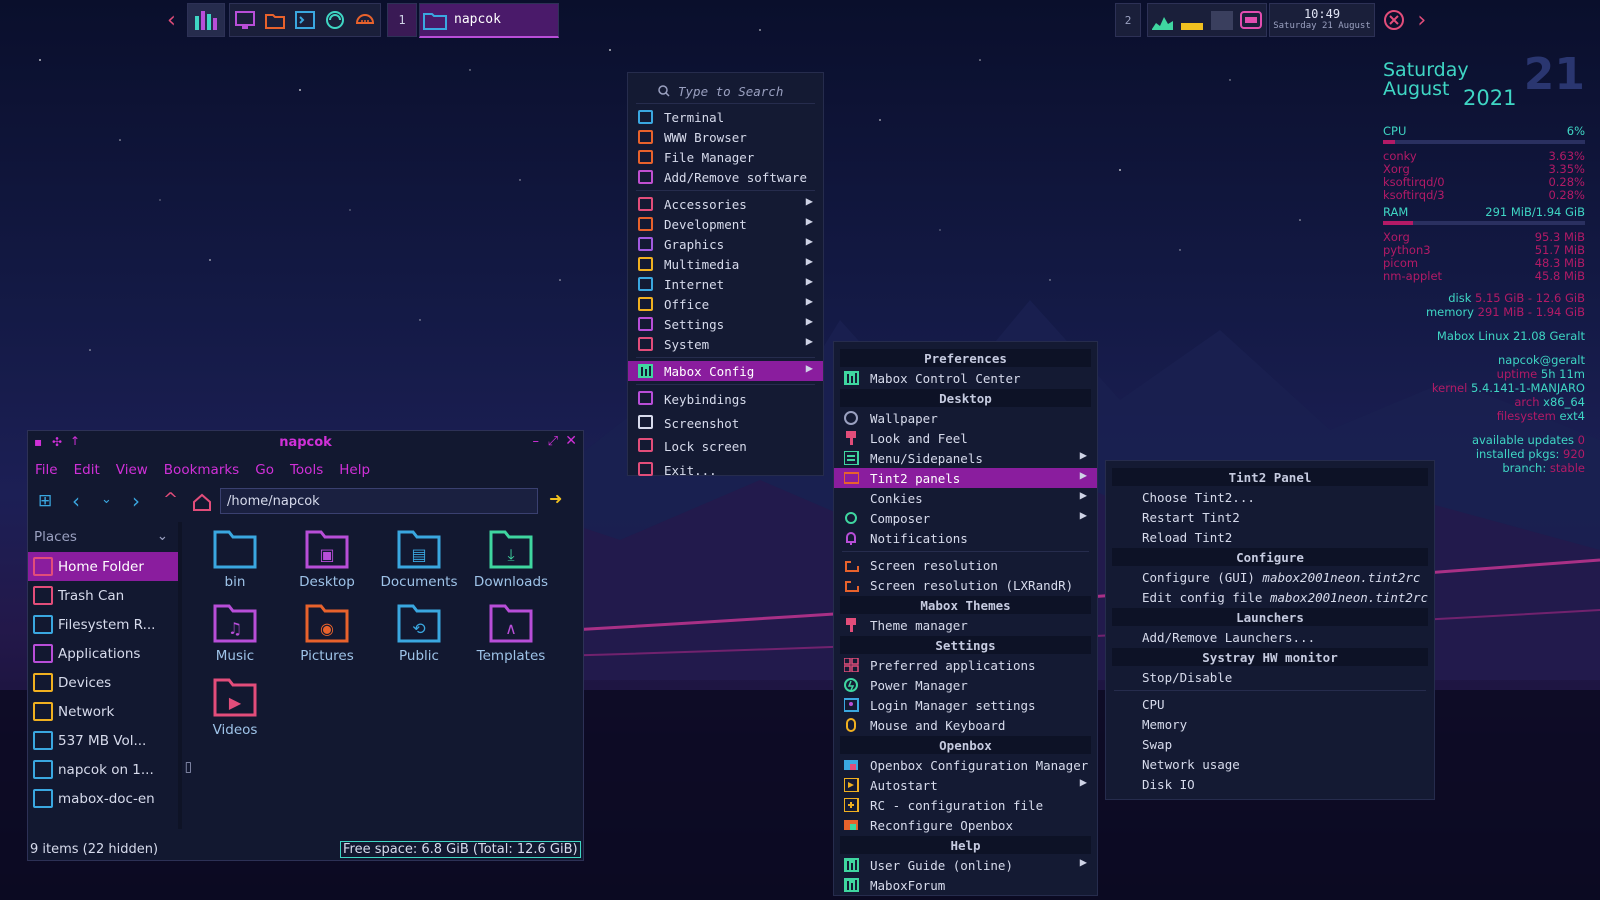 The height and width of the screenshot is (900, 1600). I want to click on menu-item-theme-manager: Theme manager, so click(965, 625).